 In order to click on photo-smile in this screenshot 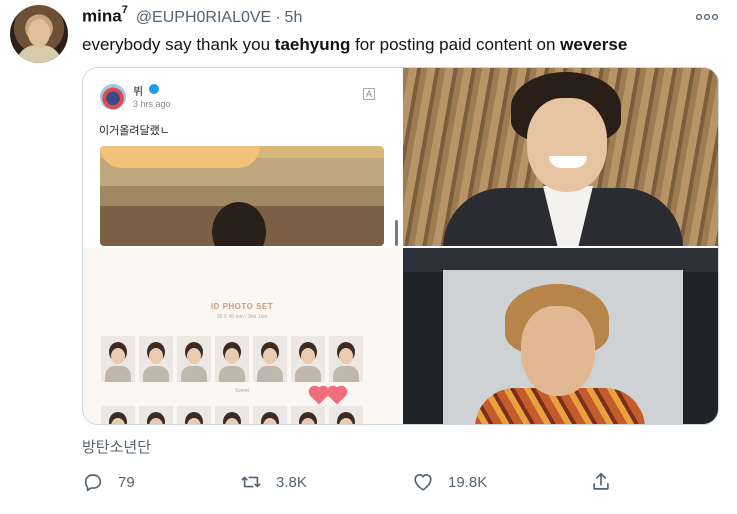, I will do `click(568, 162)`.